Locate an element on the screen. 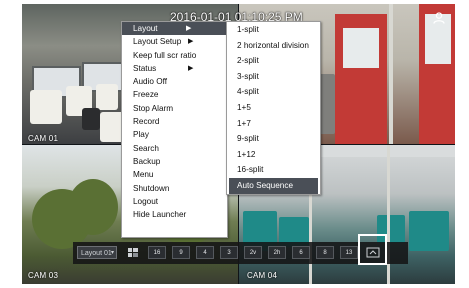  menu-item-search: Search is located at coordinates (174, 148).